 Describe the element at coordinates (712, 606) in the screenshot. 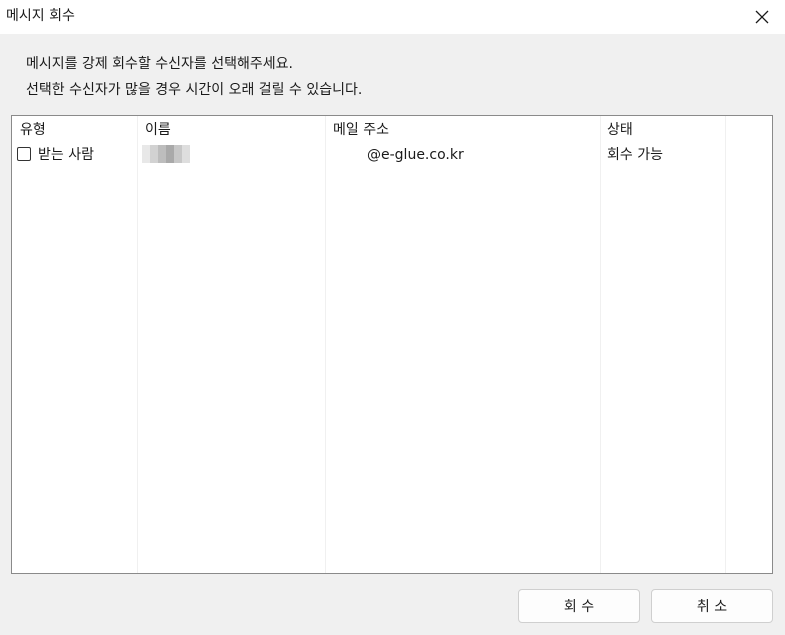

I see `cancel-button: 취 소` at that location.